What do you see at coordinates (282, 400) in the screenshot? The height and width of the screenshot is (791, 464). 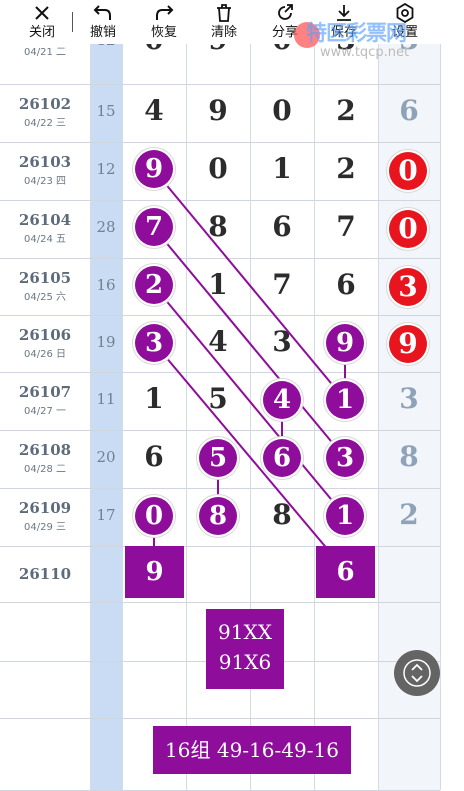 I see `marked-ball: 4` at bounding box center [282, 400].